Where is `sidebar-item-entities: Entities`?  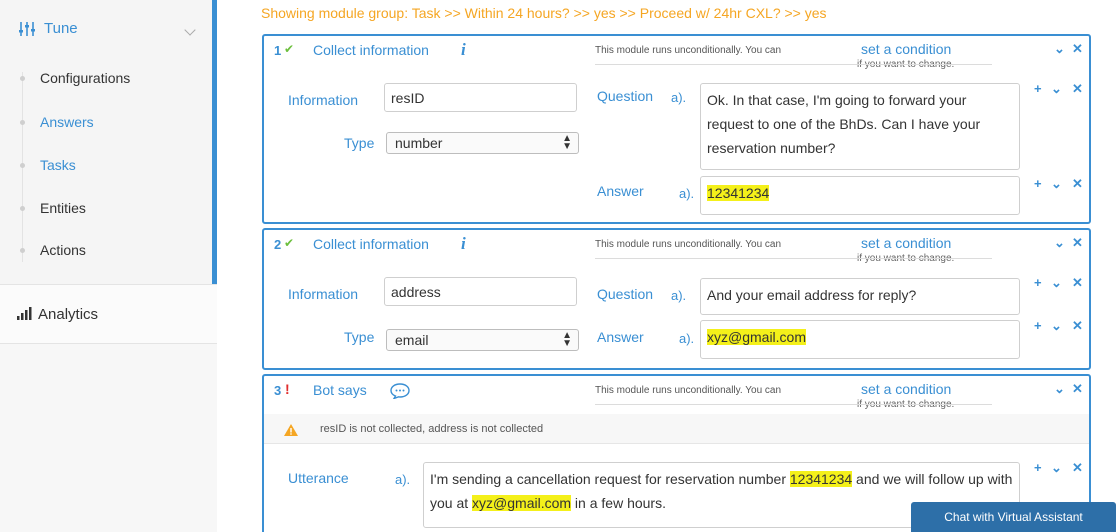
sidebar-item-entities: Entities is located at coordinates (53, 208).